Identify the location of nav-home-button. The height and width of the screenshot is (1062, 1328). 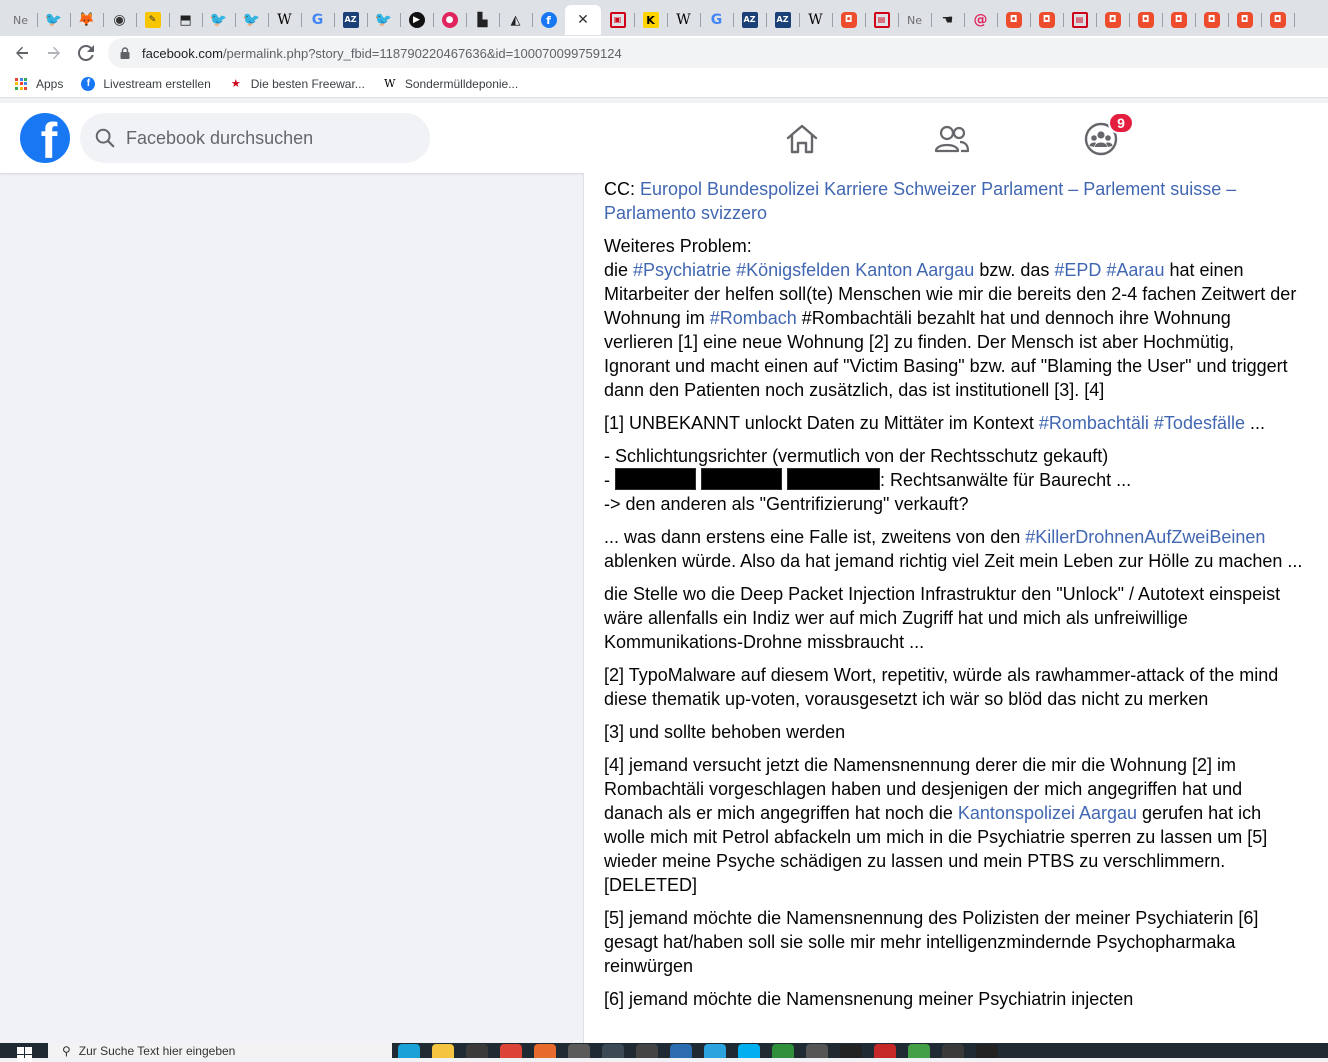
(802, 139).